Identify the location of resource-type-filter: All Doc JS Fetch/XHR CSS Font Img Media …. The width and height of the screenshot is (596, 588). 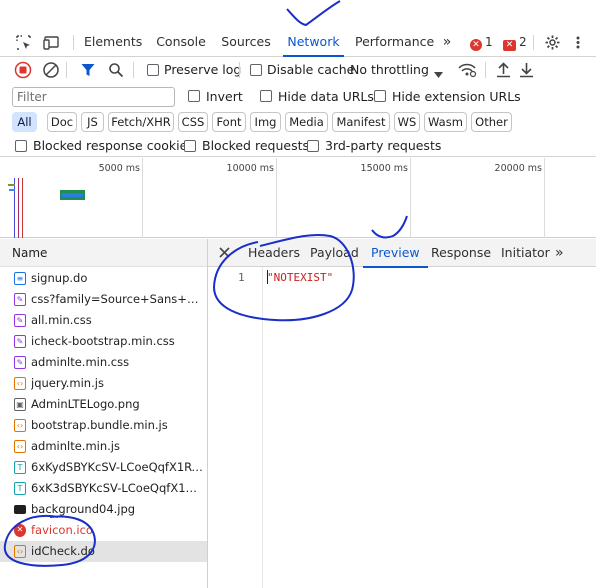
(298, 122).